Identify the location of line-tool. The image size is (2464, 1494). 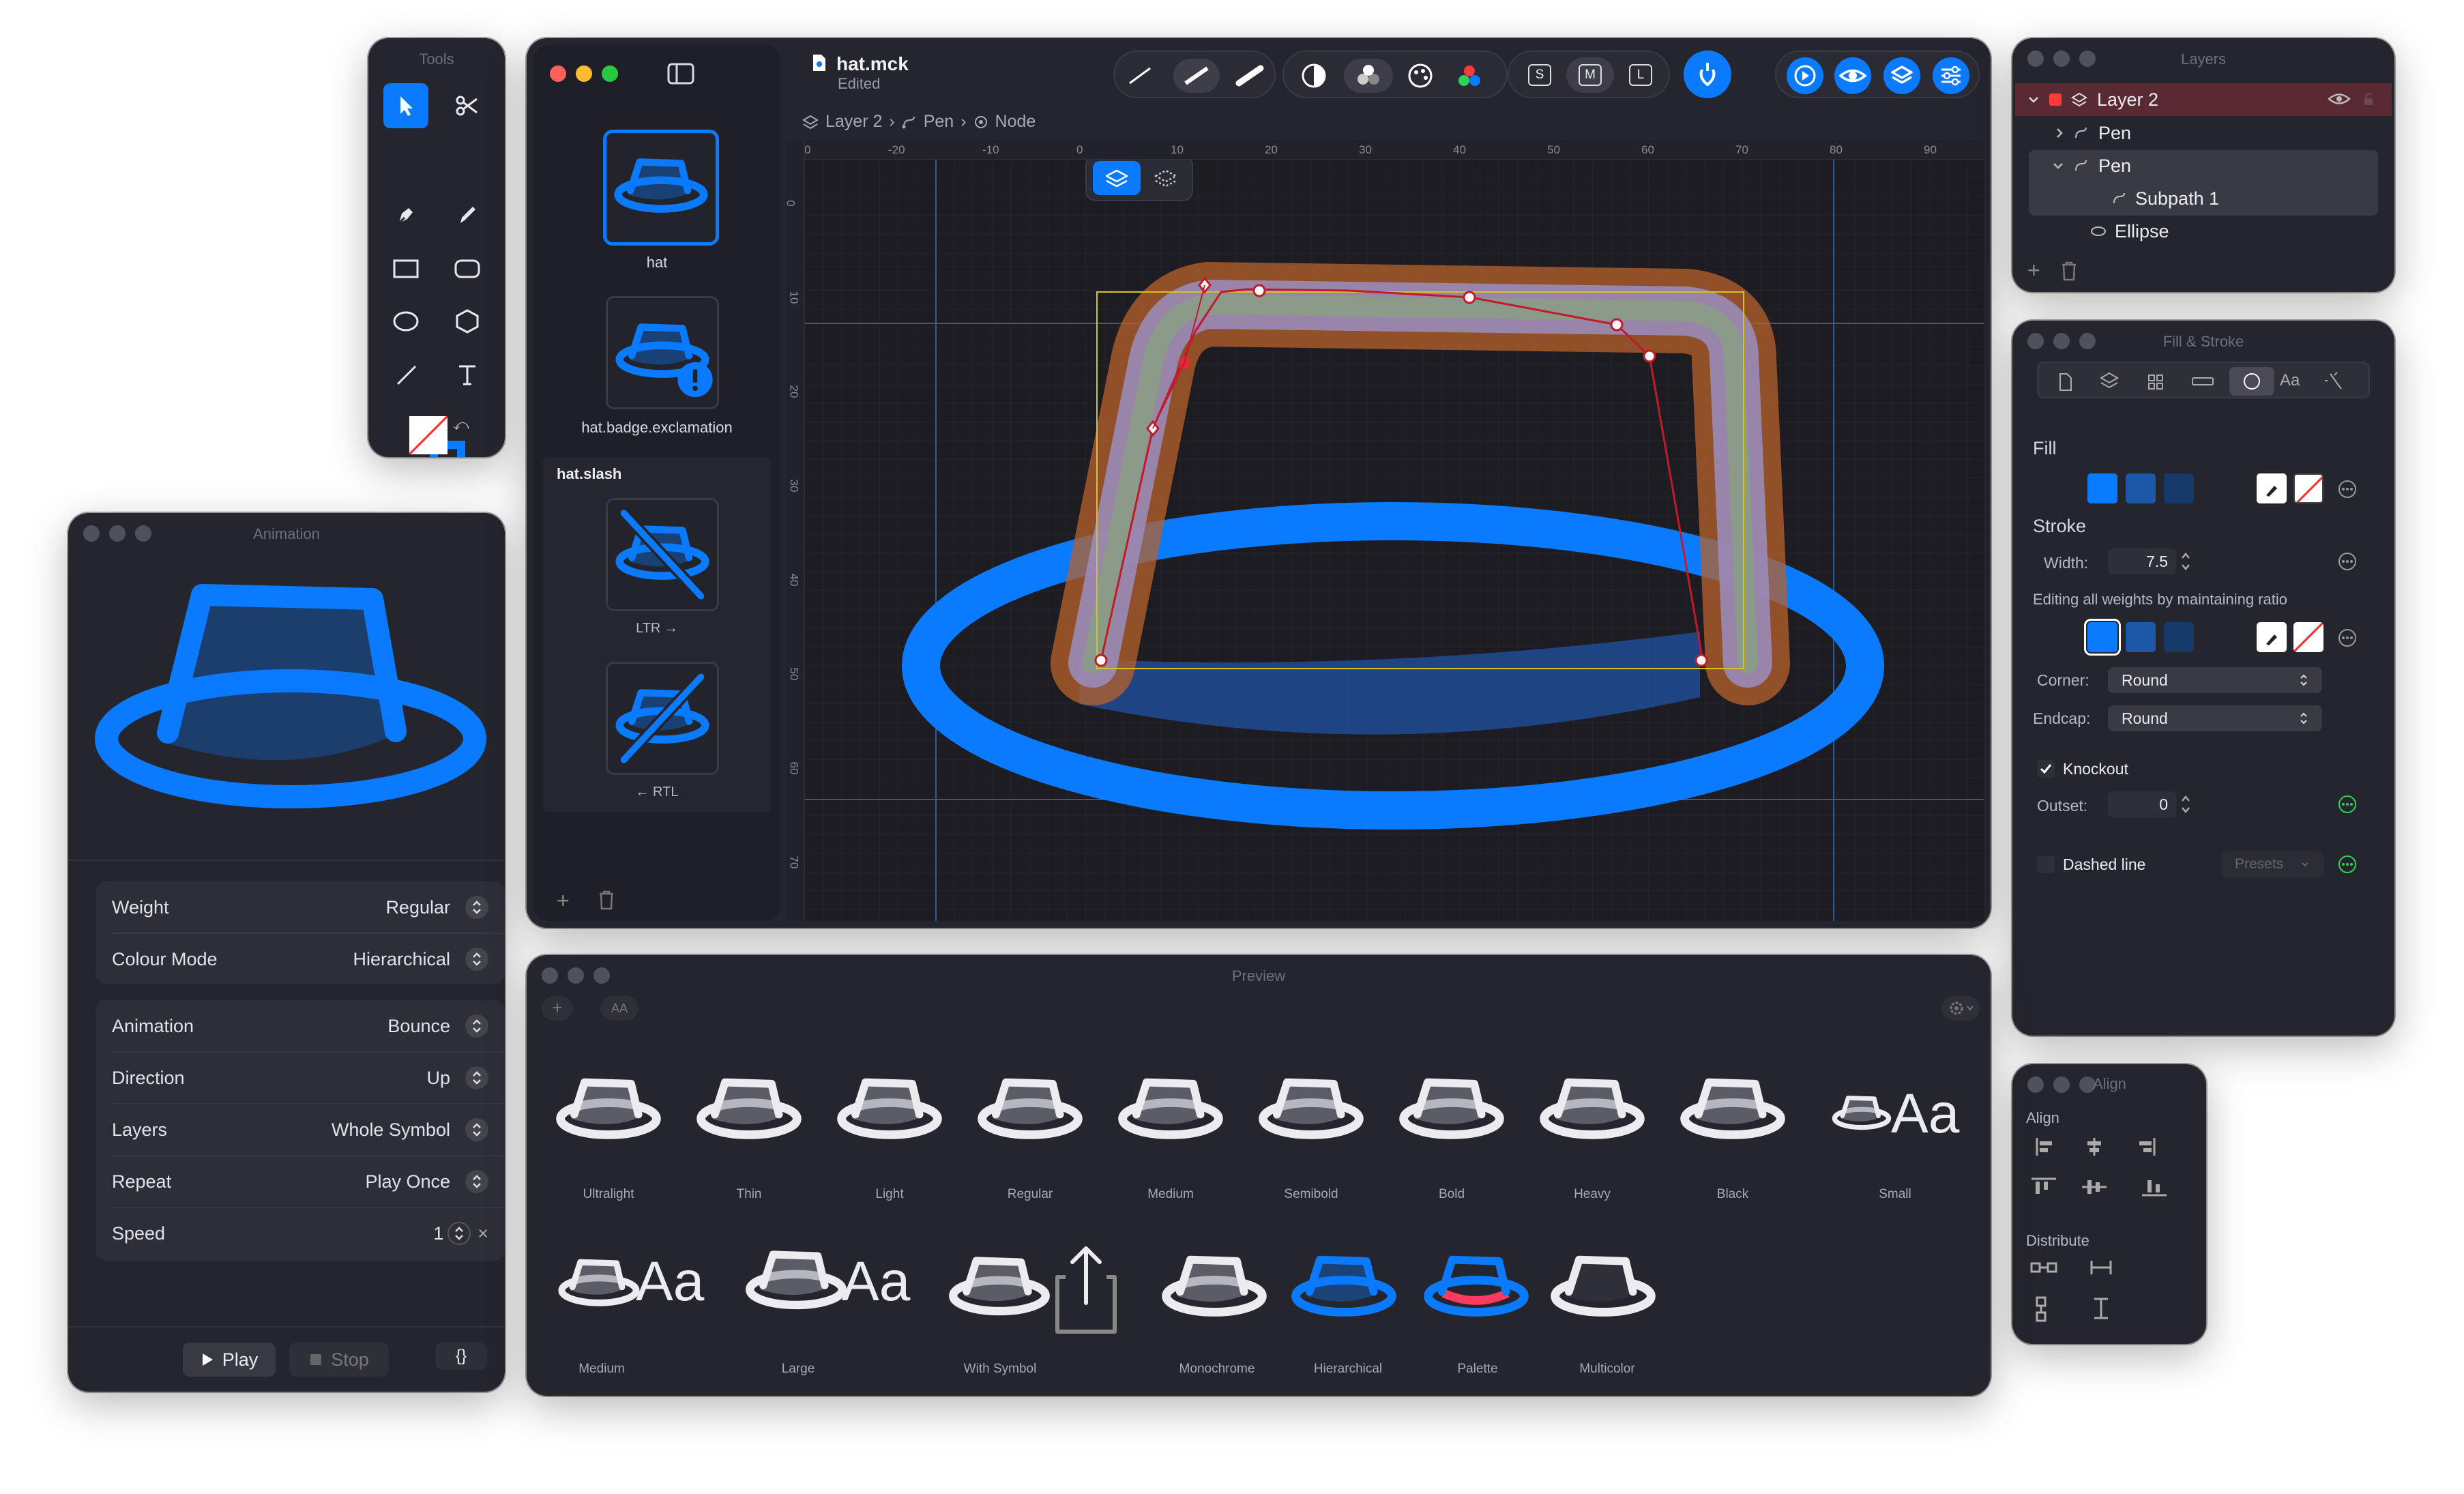
(405, 374).